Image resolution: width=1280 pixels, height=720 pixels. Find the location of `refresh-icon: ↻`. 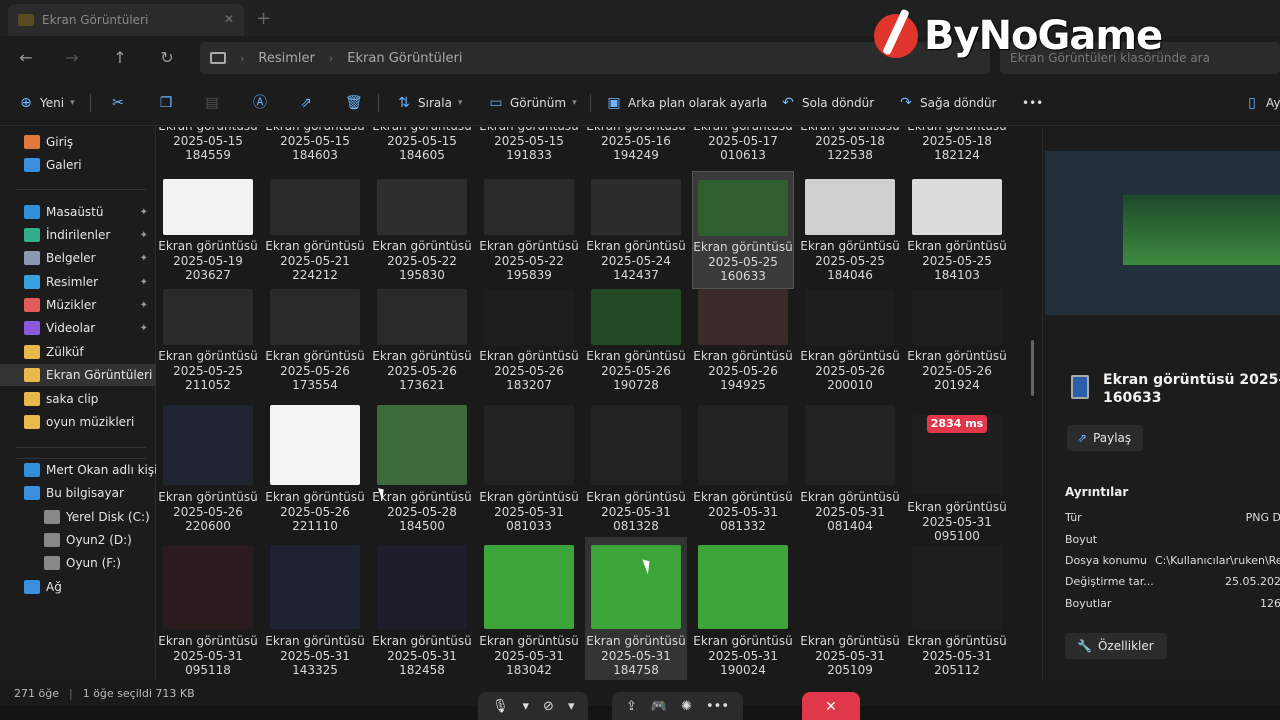

refresh-icon: ↻ is located at coordinates (167, 58).